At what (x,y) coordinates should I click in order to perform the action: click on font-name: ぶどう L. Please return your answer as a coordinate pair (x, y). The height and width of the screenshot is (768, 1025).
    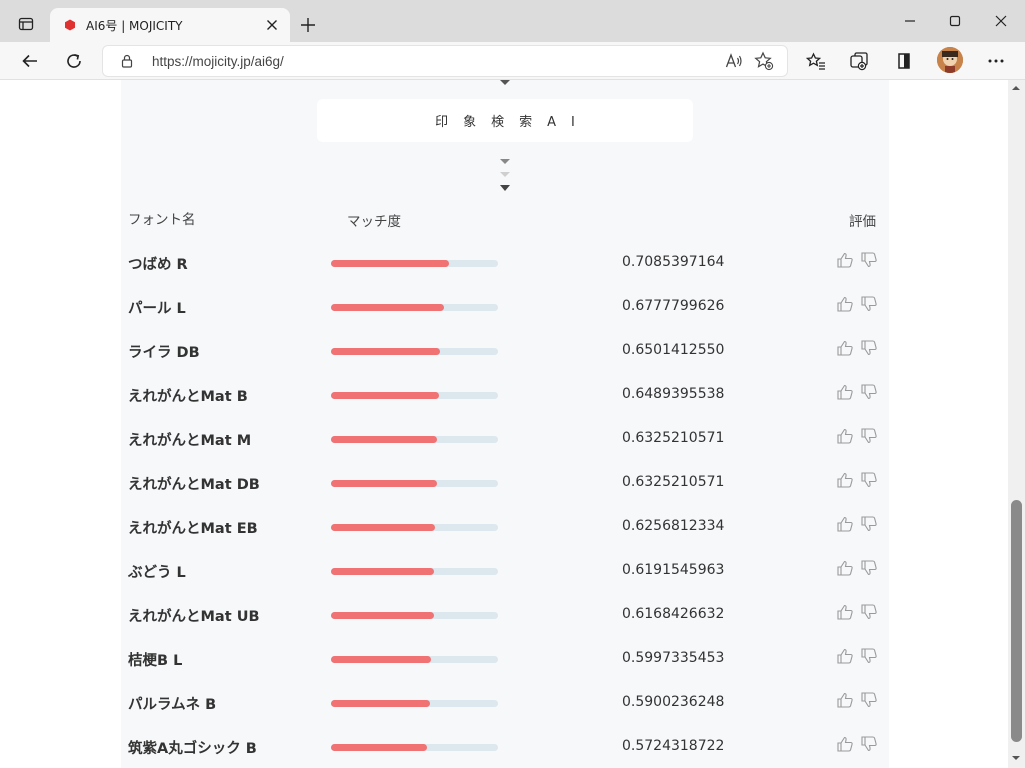
    Looking at the image, I should click on (157, 571).